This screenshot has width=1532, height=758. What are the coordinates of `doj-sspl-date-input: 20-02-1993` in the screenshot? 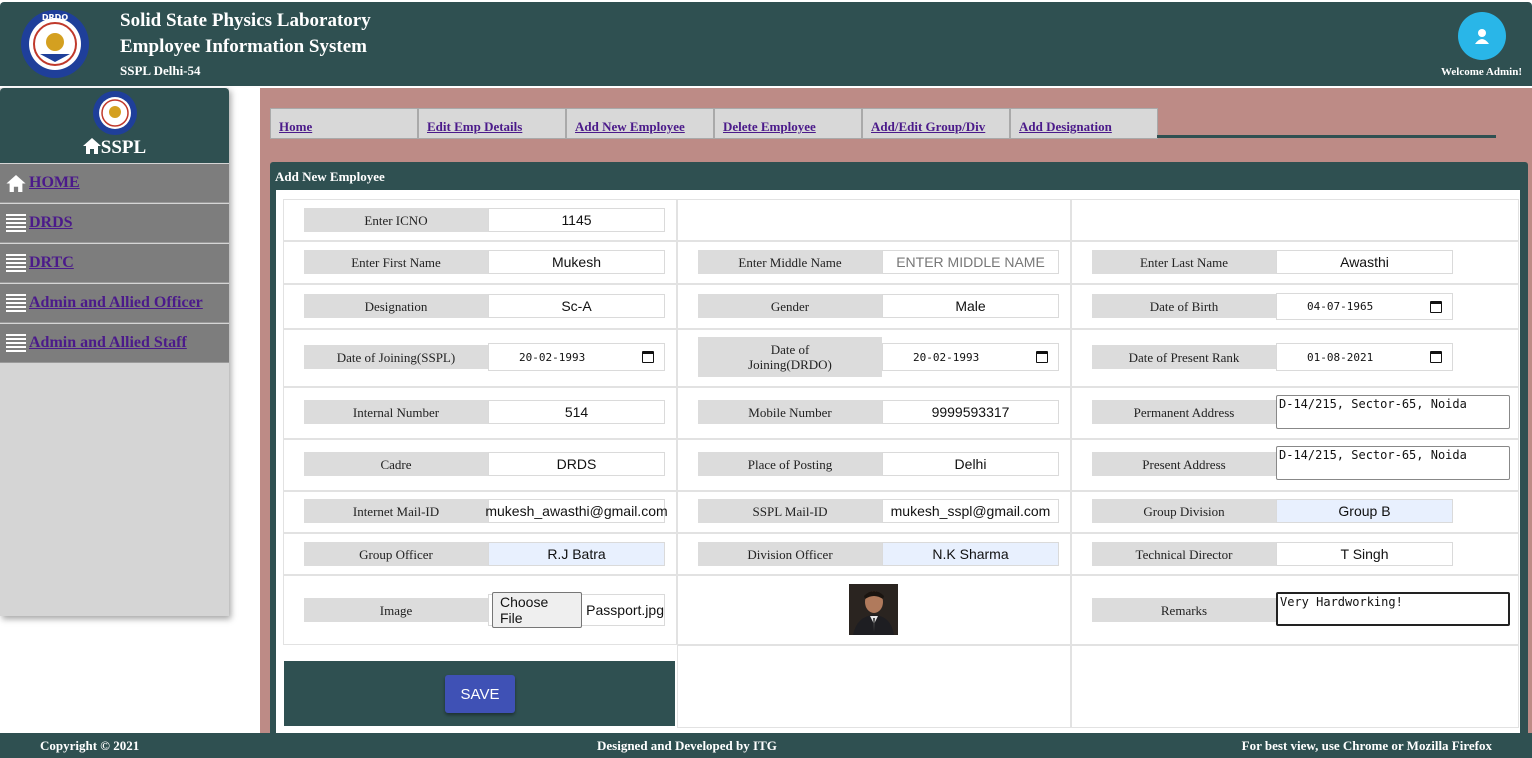 It's located at (576, 357).